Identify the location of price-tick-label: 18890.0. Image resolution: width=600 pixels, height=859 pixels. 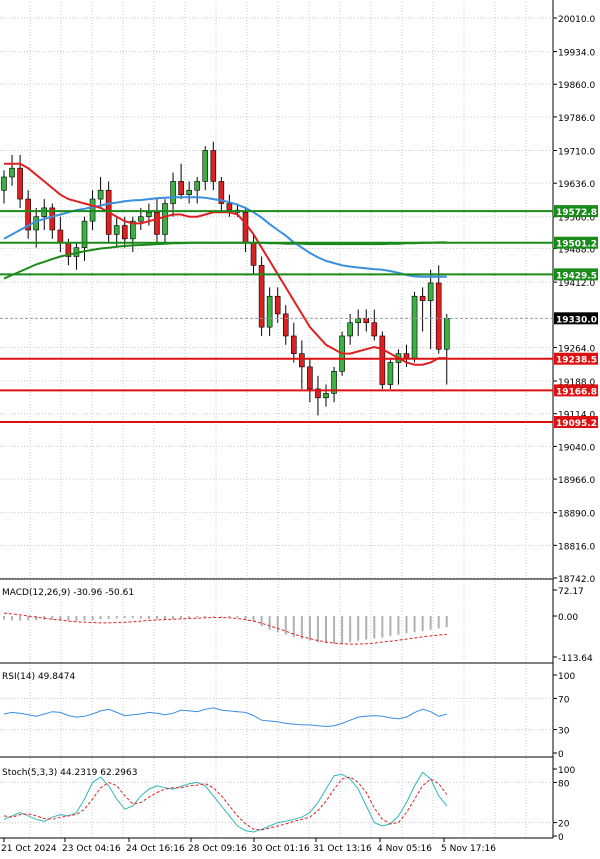
(576, 515).